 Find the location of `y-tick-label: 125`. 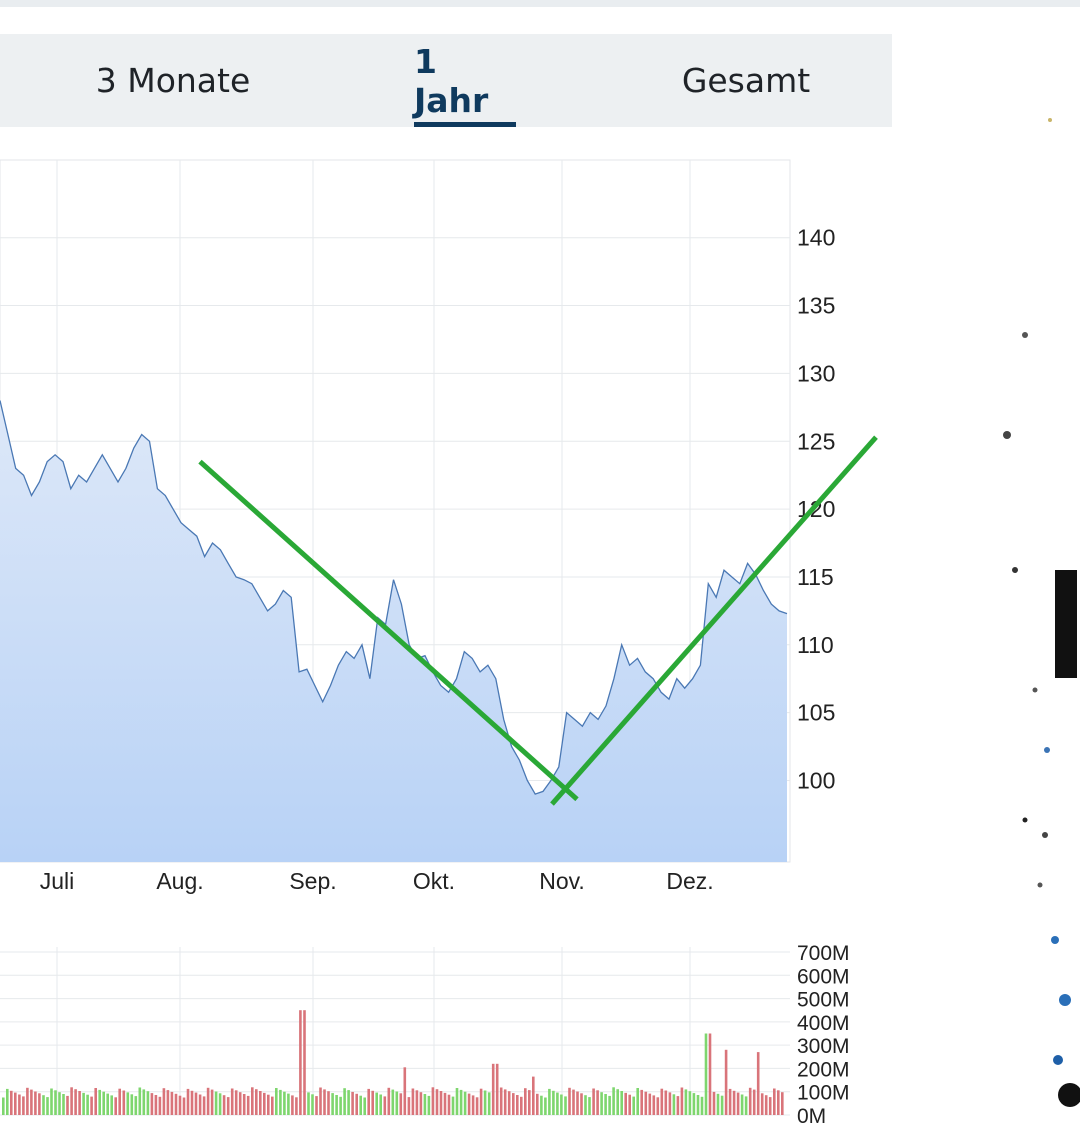

y-tick-label: 125 is located at coordinates (816, 441).